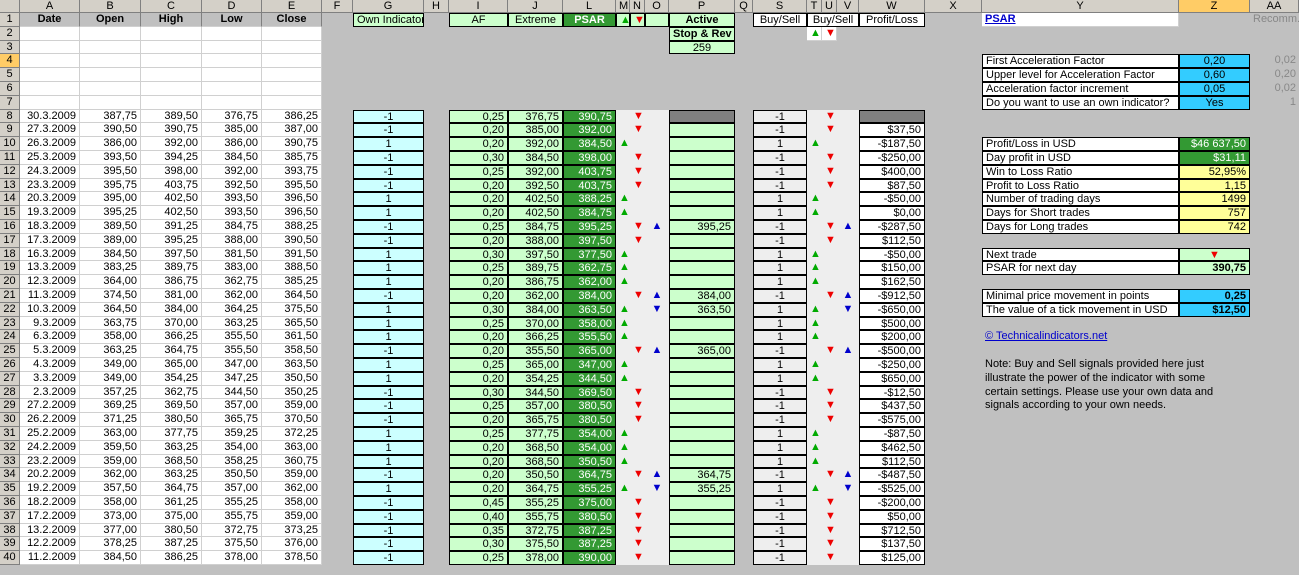 The height and width of the screenshot is (575, 1299). What do you see at coordinates (10, 434) in the screenshot?
I see `row-header: 31` at bounding box center [10, 434].